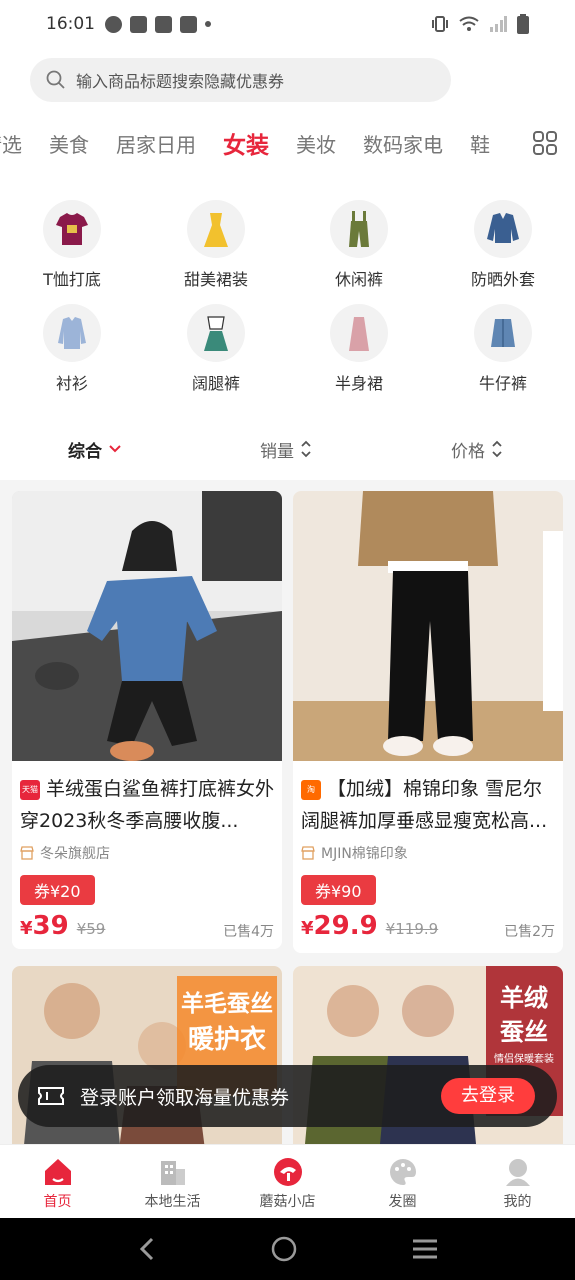 This screenshot has width=575, height=1280. I want to click on coupon-badge: 券¥90, so click(338, 890).